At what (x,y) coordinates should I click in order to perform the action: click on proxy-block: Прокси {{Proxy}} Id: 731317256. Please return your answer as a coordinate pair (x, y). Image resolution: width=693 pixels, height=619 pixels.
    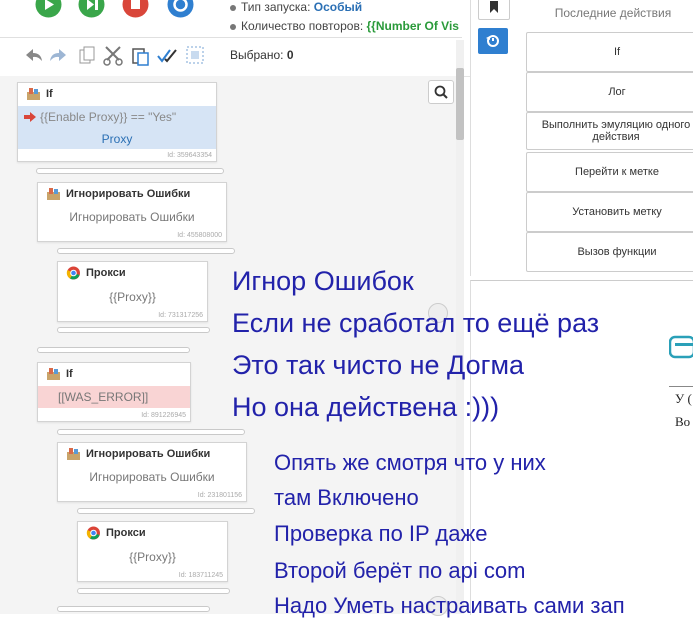
    Looking at the image, I should click on (132, 291).